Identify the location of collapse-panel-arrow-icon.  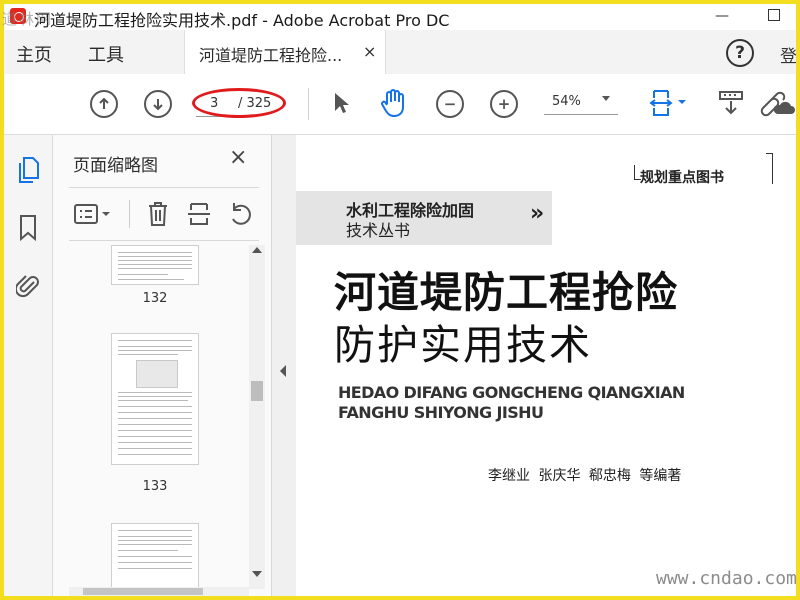
(283, 371).